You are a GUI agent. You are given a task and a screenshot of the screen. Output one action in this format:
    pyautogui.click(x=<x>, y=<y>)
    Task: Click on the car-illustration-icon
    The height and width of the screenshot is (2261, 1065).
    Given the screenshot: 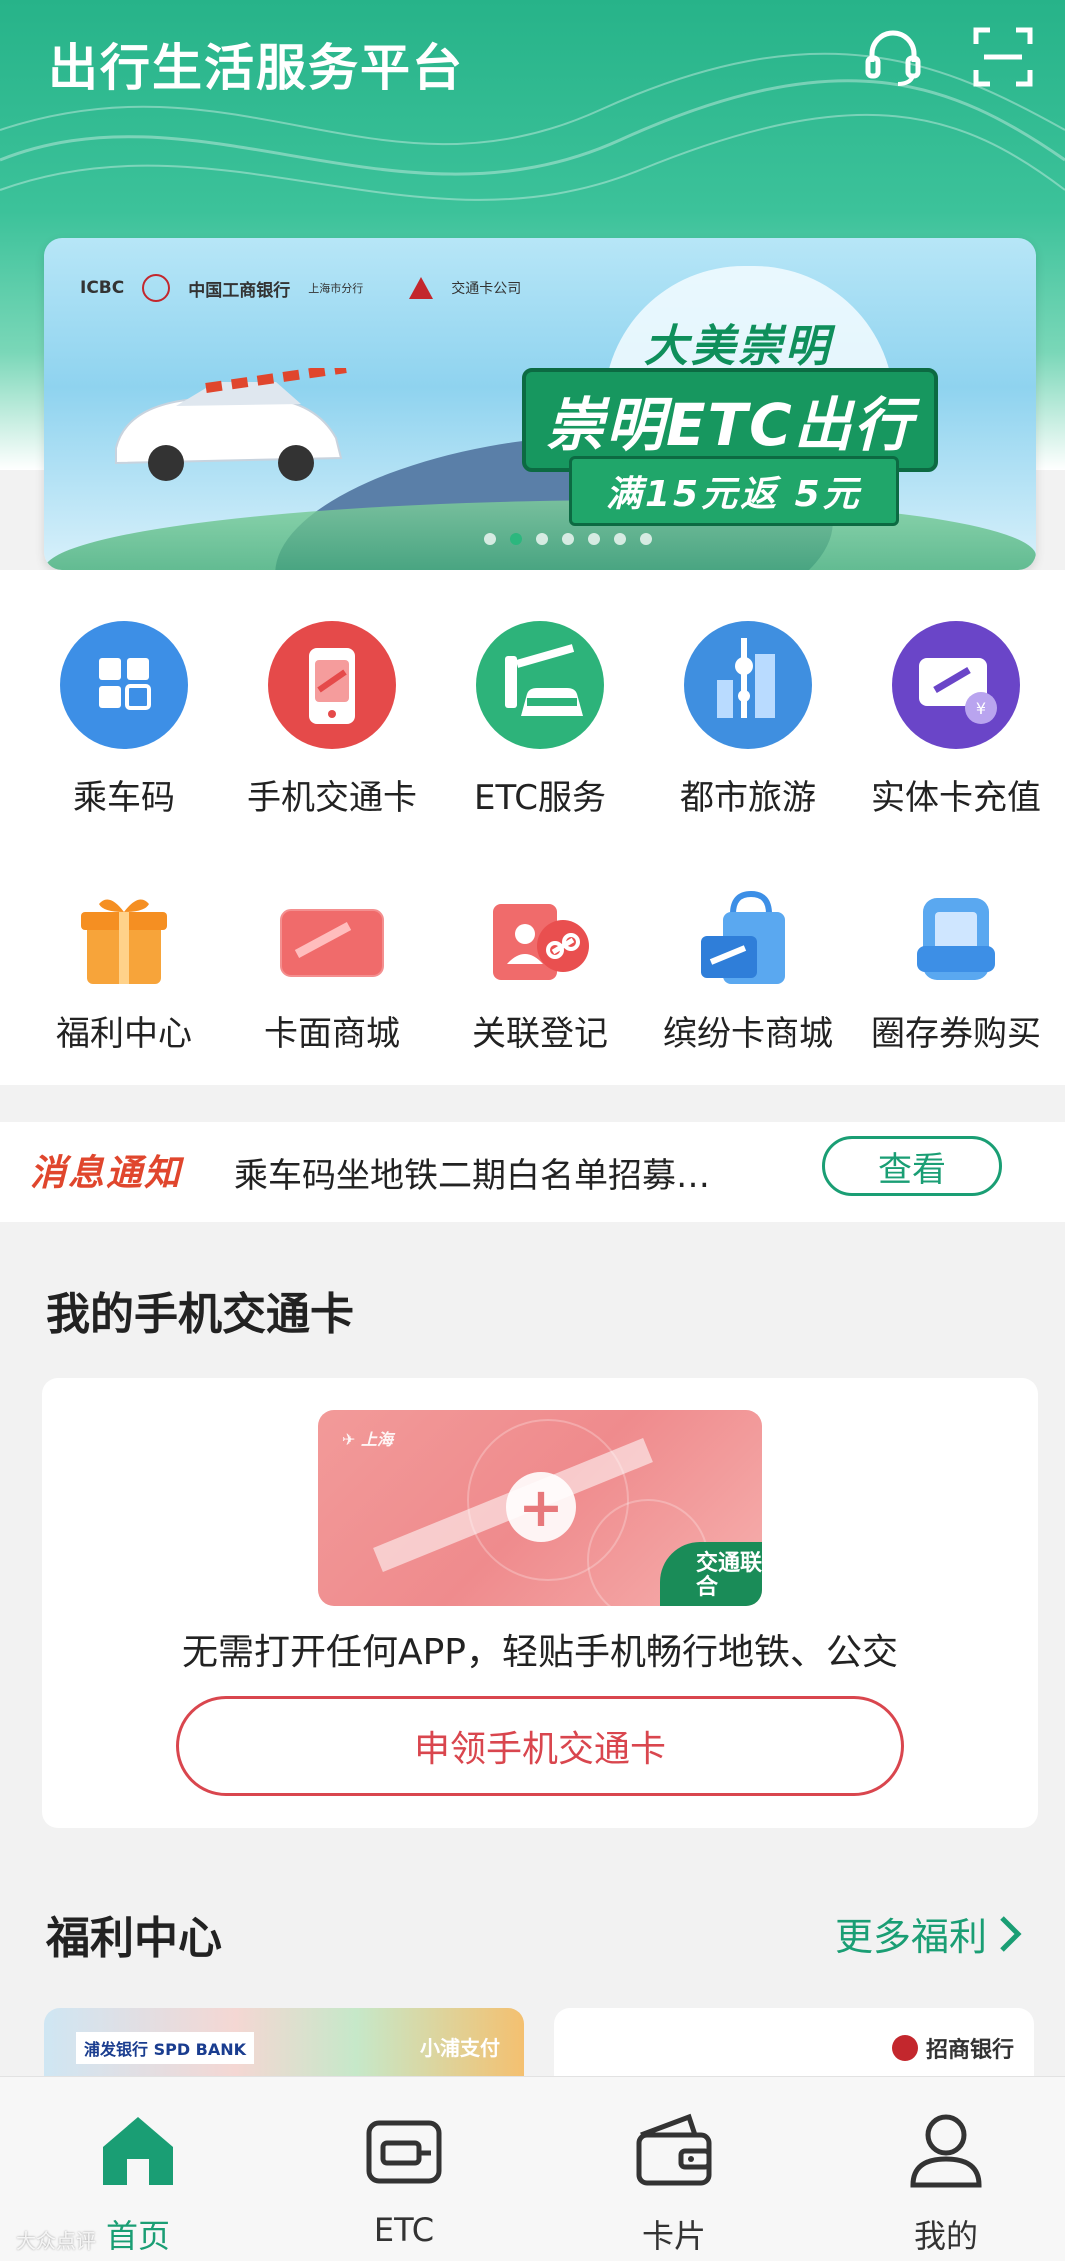 What is the action you would take?
    pyautogui.click(x=231, y=424)
    